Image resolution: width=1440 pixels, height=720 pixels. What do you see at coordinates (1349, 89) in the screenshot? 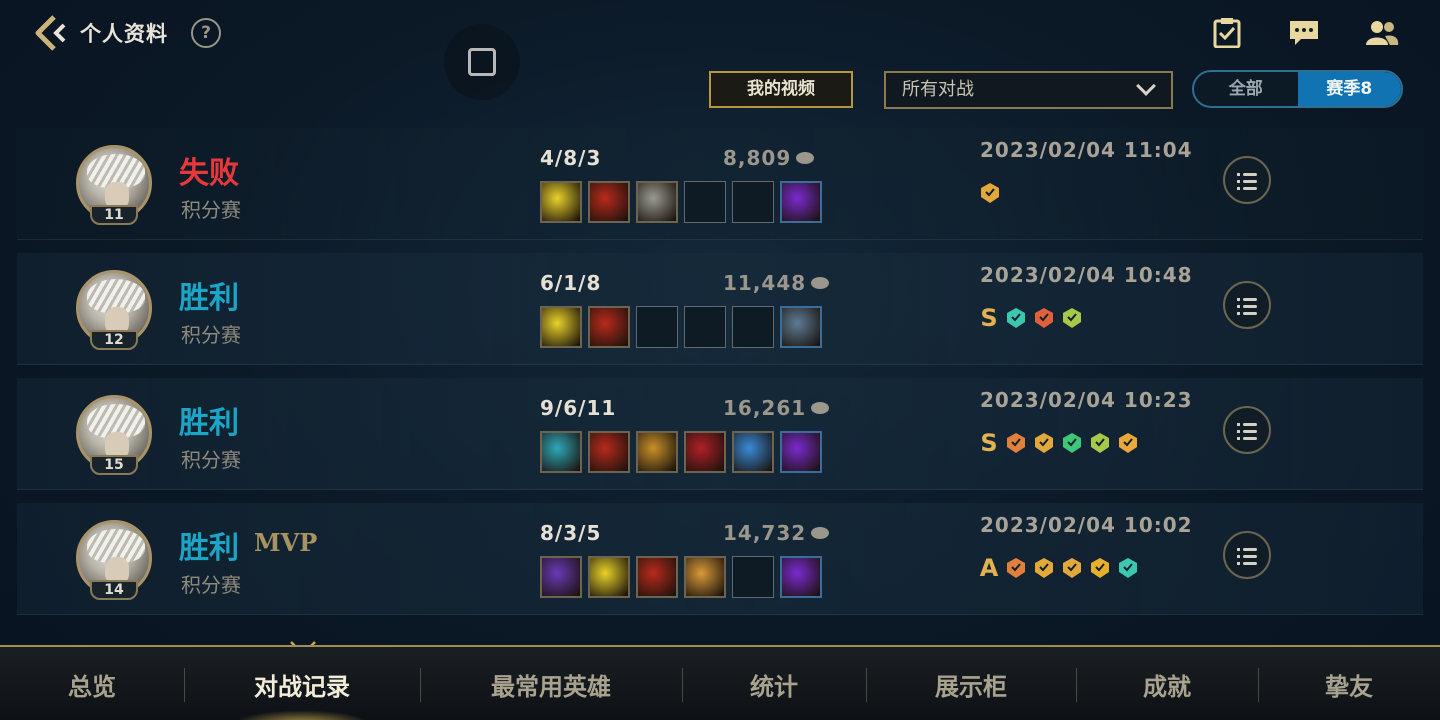
I see `segment-season: 赛季8` at bounding box center [1349, 89].